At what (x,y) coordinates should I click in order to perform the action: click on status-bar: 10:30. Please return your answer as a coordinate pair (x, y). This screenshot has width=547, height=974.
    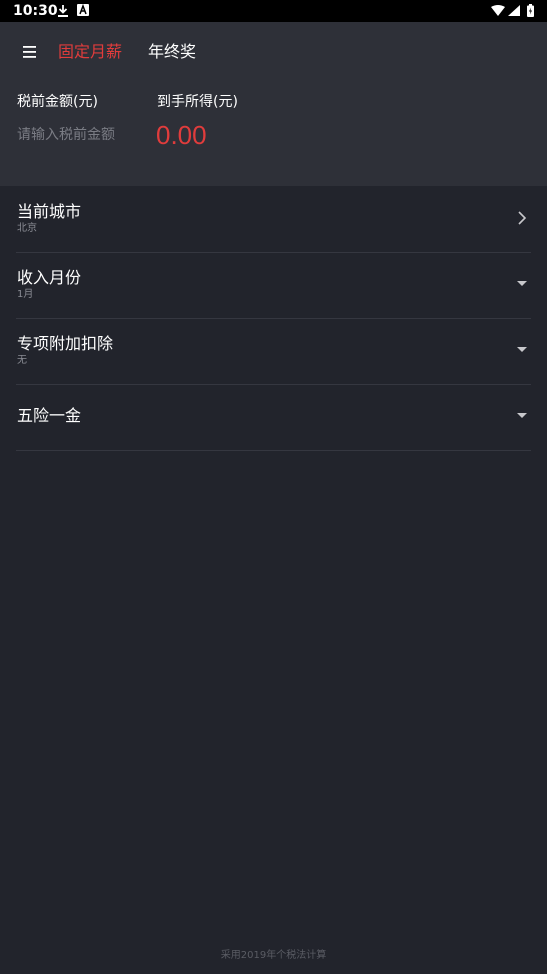
    Looking at the image, I should click on (273, 11).